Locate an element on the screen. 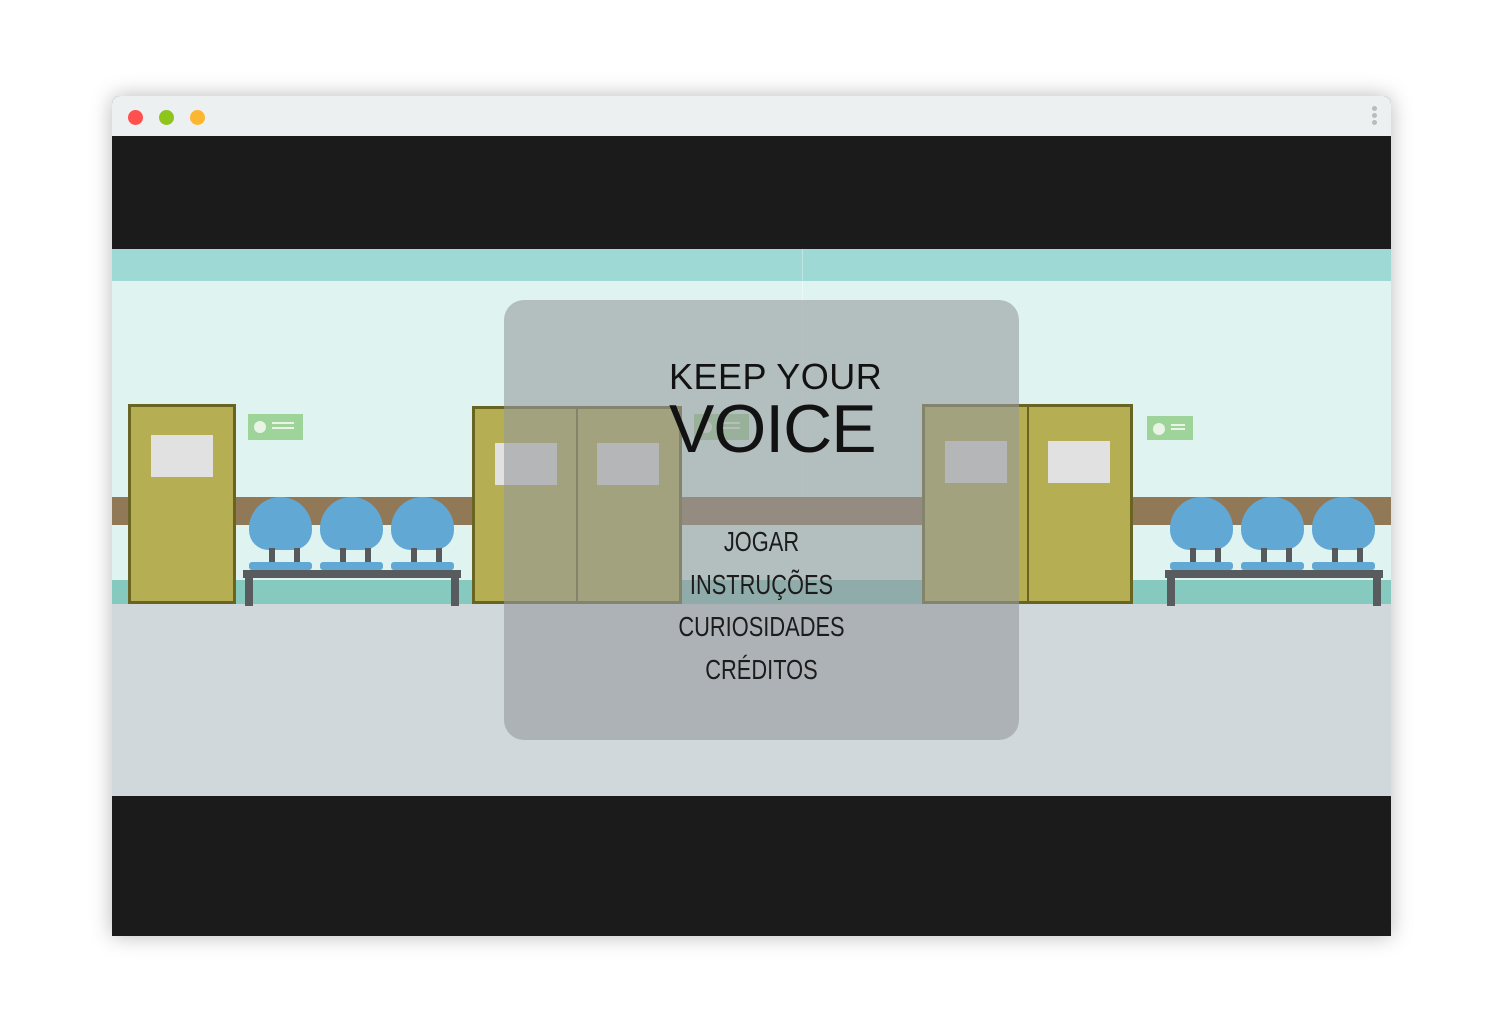 The height and width of the screenshot is (1018, 1504). minimize-window-button is located at coordinates (166, 117).